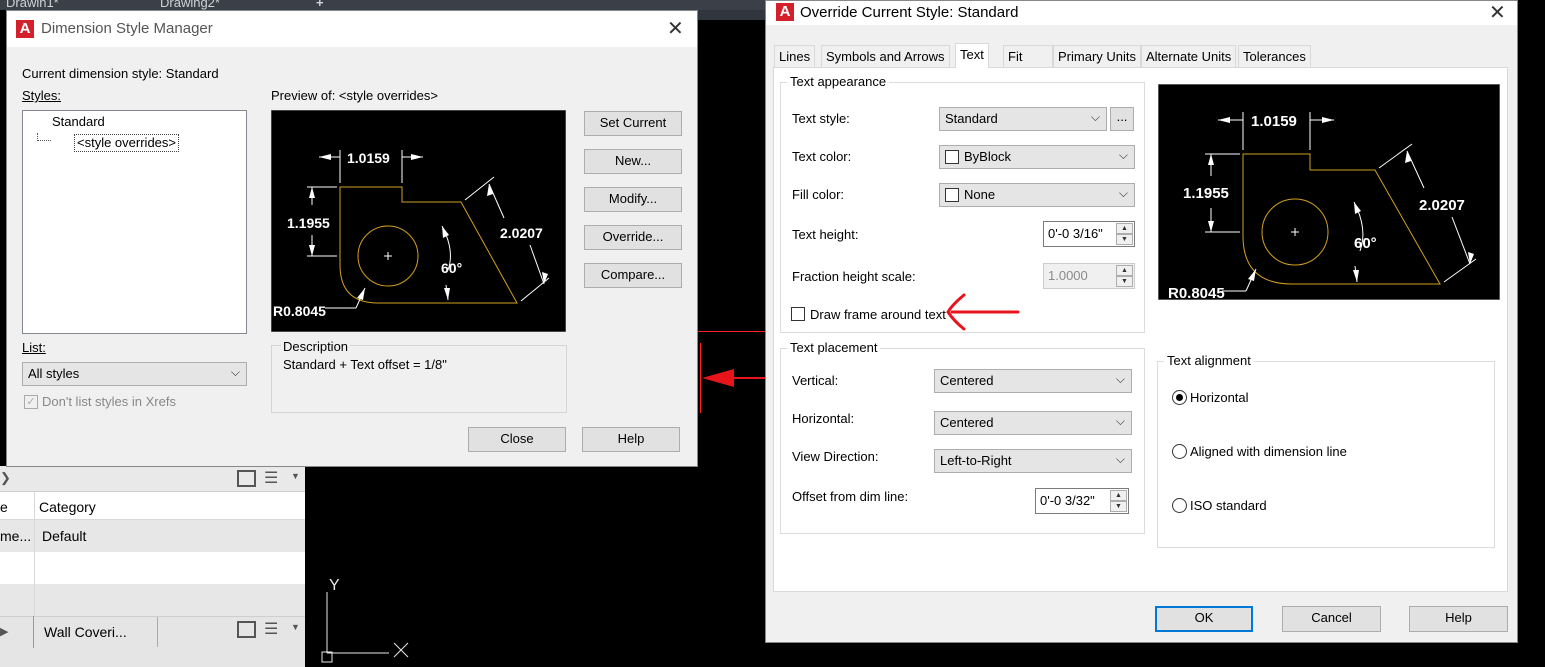  What do you see at coordinates (365, 620) in the screenshot?
I see `ucs-icon: Y` at bounding box center [365, 620].